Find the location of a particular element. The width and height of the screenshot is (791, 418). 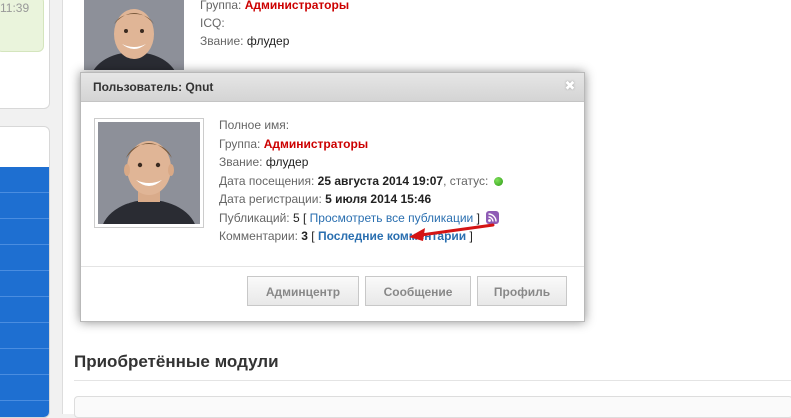

reg-value: 5 июля 2014 15:46 is located at coordinates (378, 199).